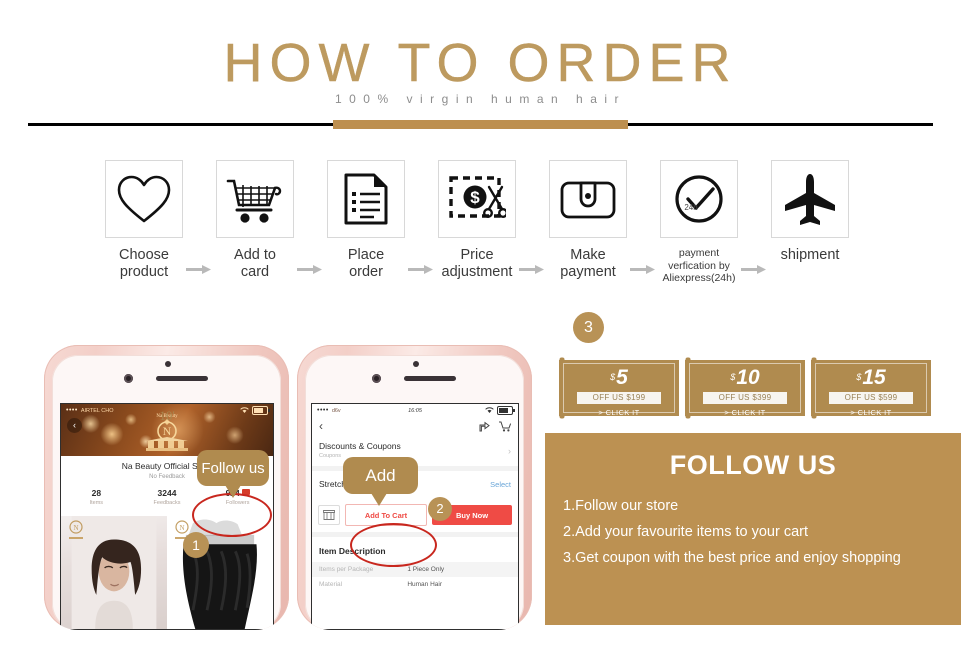 The image size is (961, 658). I want to click on wallet-icon, so click(588, 200).